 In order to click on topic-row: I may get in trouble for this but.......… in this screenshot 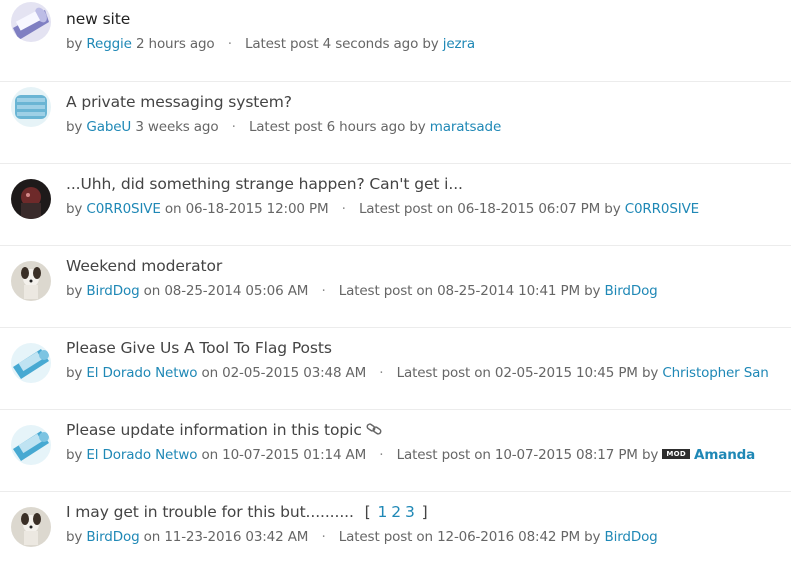, I will do `click(395, 533)`.